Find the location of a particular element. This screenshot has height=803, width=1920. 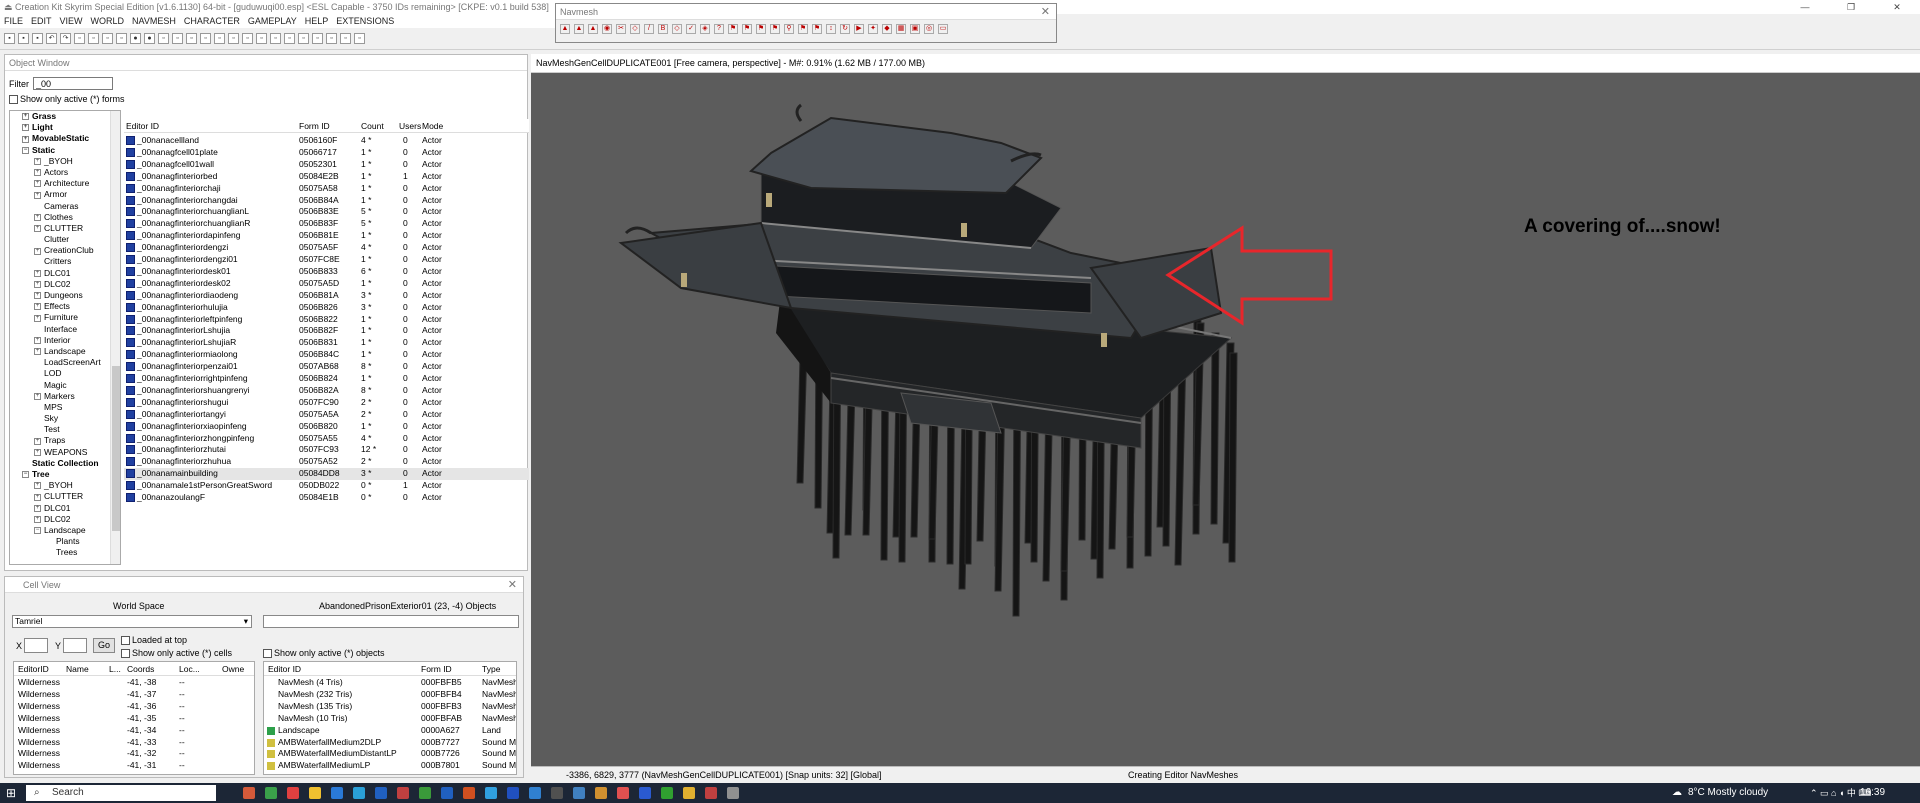

cell-row: Wilderness -41, -34 -- is located at coordinates (134, 731).